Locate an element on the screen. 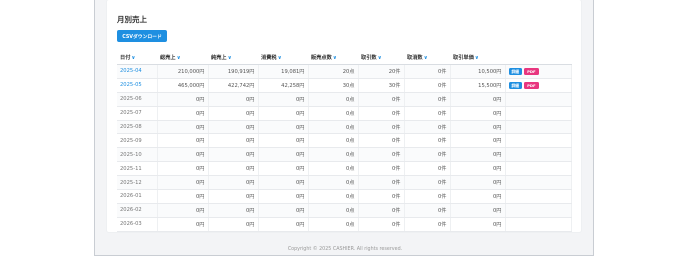  column-header-trans: 取引数∨ is located at coordinates (381, 58).